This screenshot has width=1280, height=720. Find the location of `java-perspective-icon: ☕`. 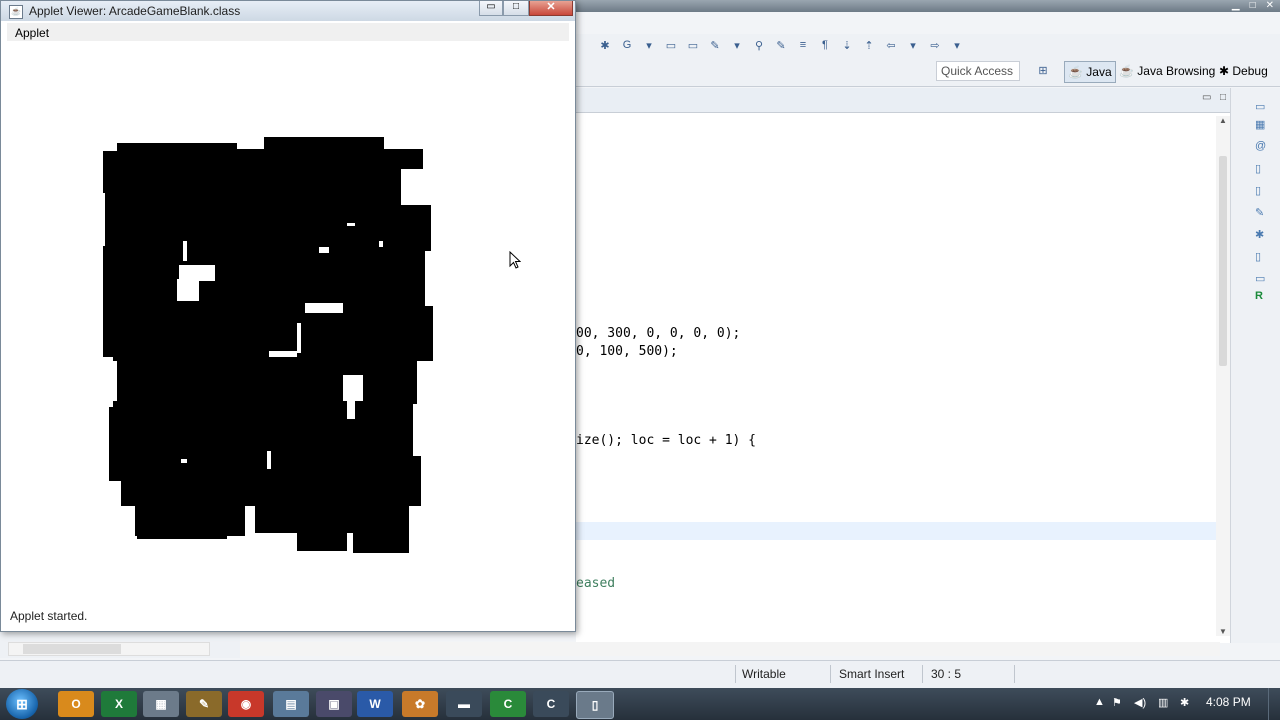

java-perspective-icon: ☕ is located at coordinates (1077, 72).